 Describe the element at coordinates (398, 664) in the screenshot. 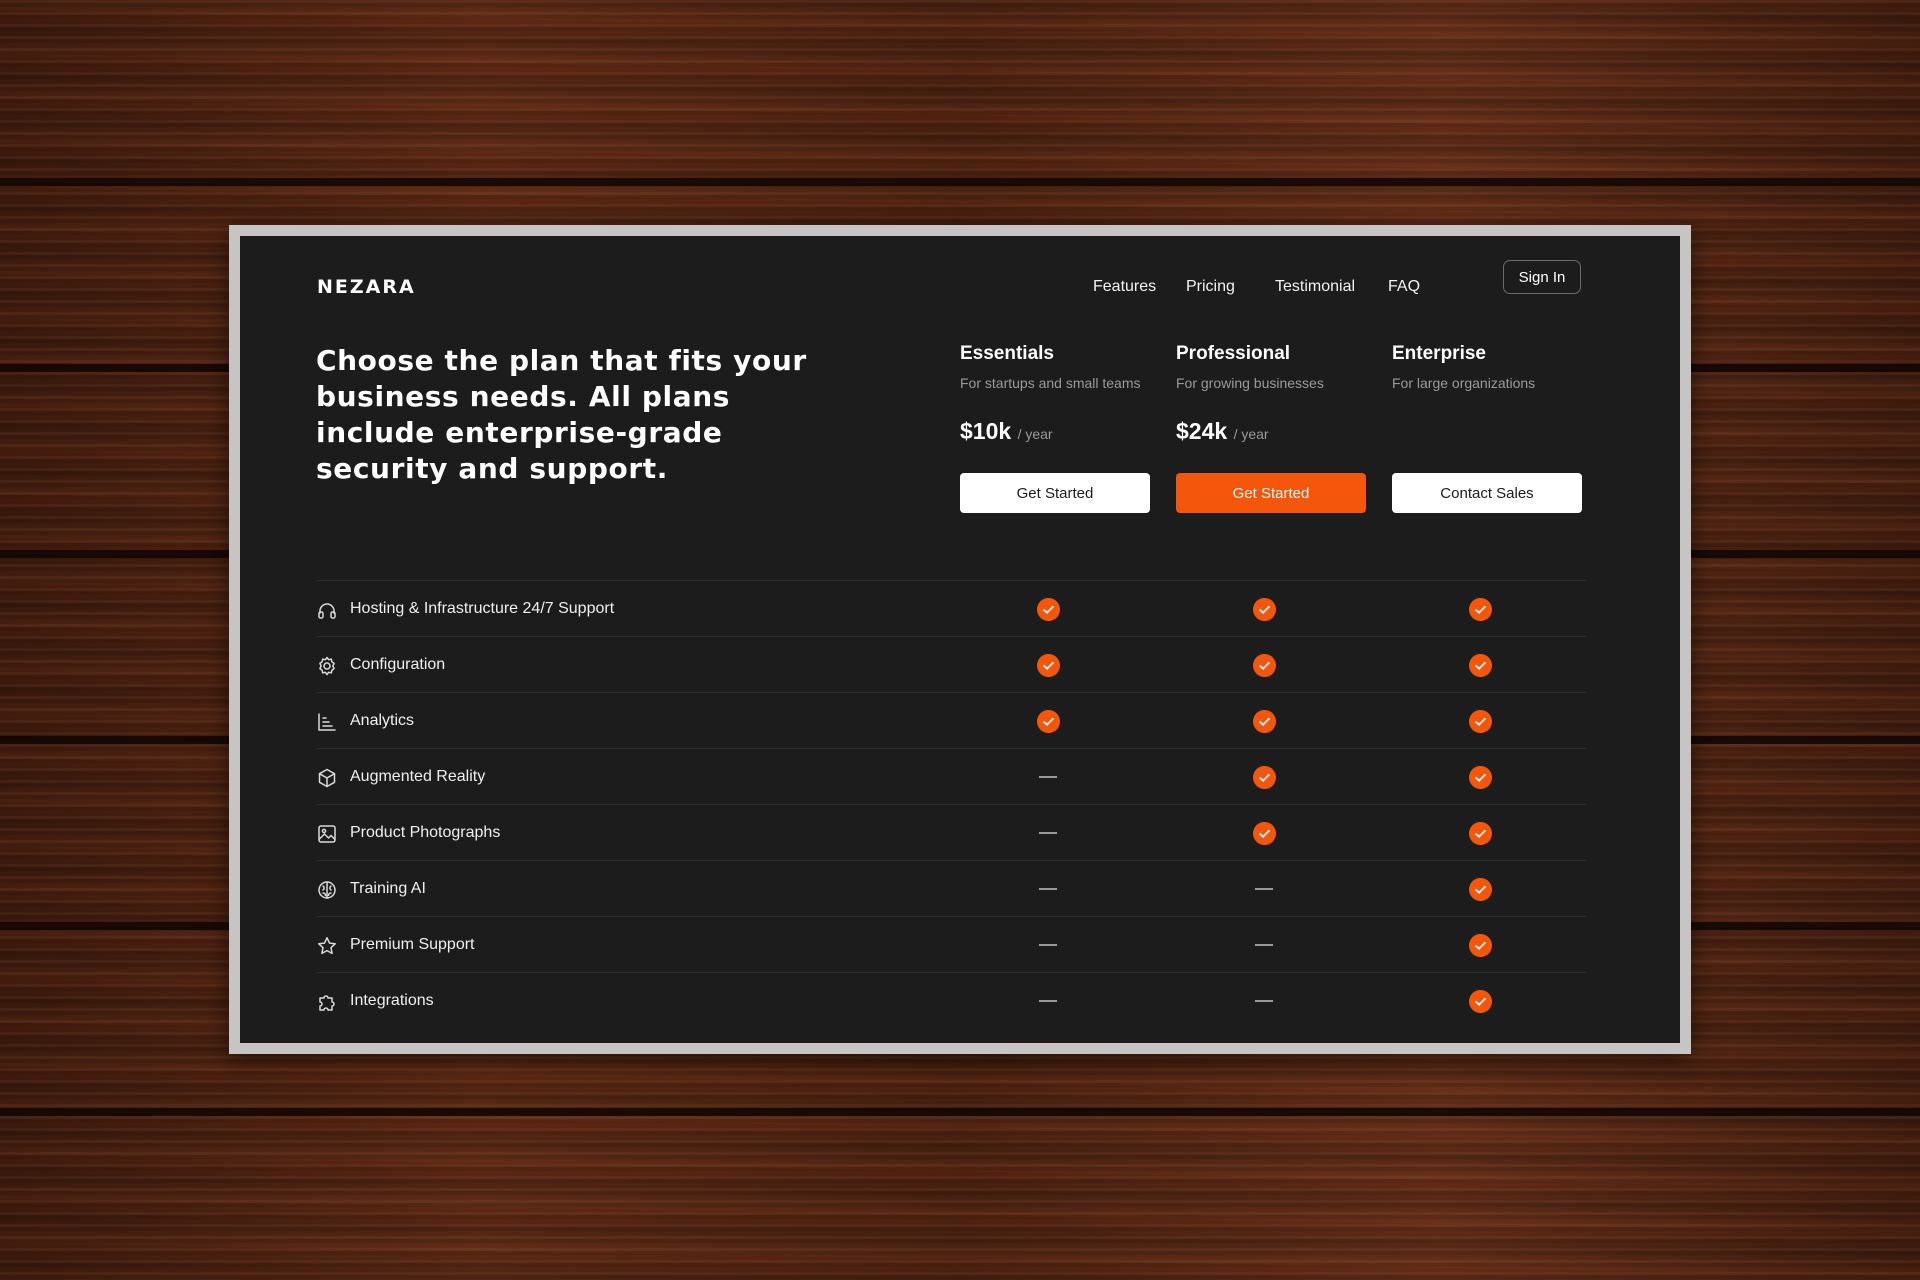

I see `feature-label: Configuration` at that location.